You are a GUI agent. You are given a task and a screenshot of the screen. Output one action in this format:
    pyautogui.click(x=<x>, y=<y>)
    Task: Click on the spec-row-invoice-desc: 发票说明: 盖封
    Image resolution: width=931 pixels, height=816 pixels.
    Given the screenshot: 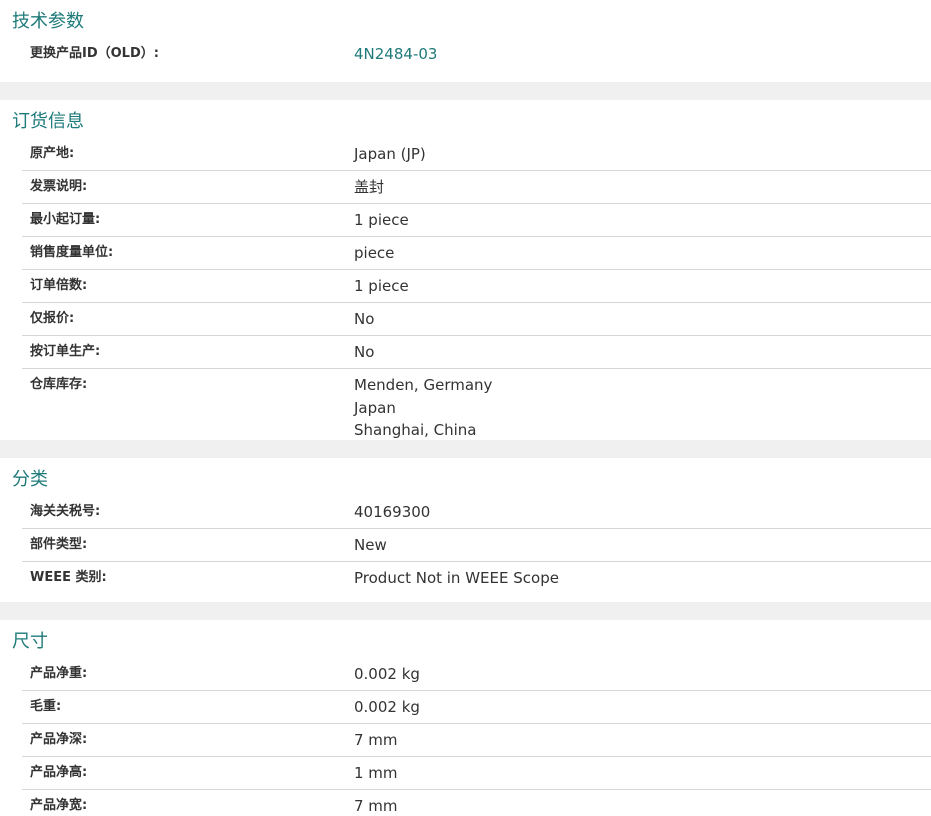 What is the action you would take?
    pyautogui.click(x=476, y=187)
    